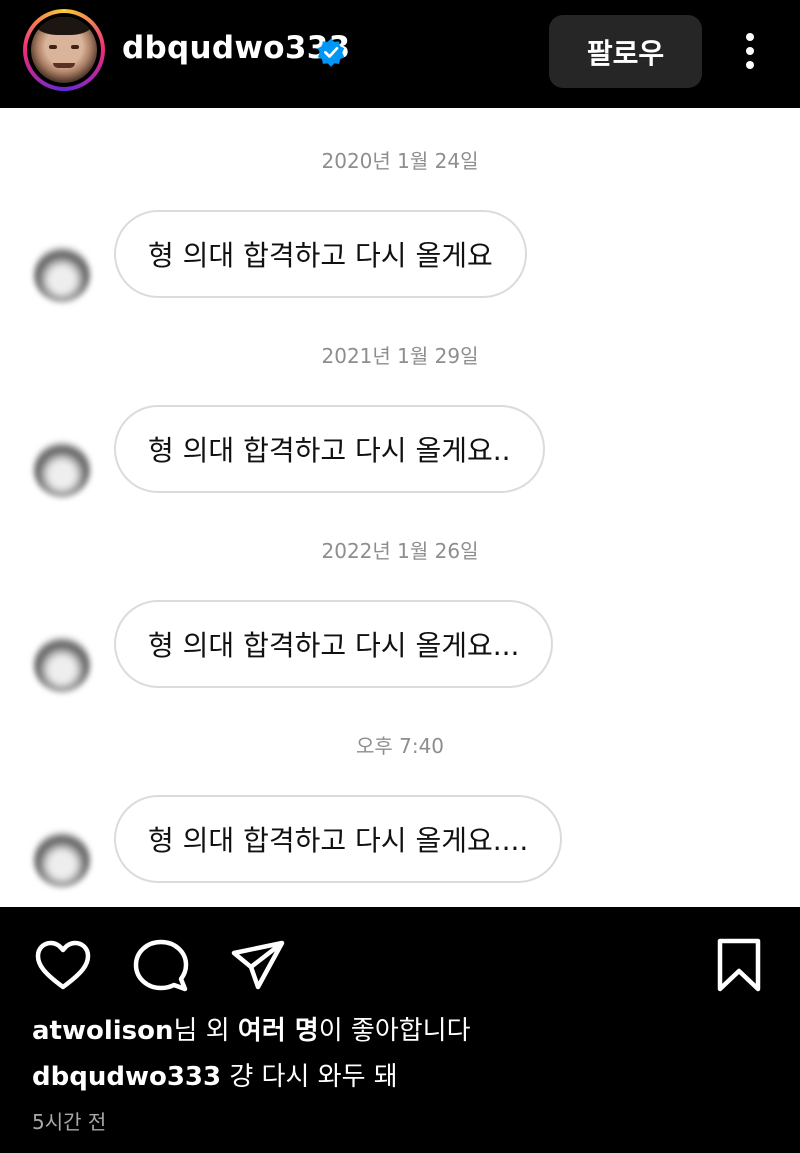 The image size is (800, 1153). What do you see at coordinates (103, 1031) in the screenshot?
I see `liker-username: atwolison` at bounding box center [103, 1031].